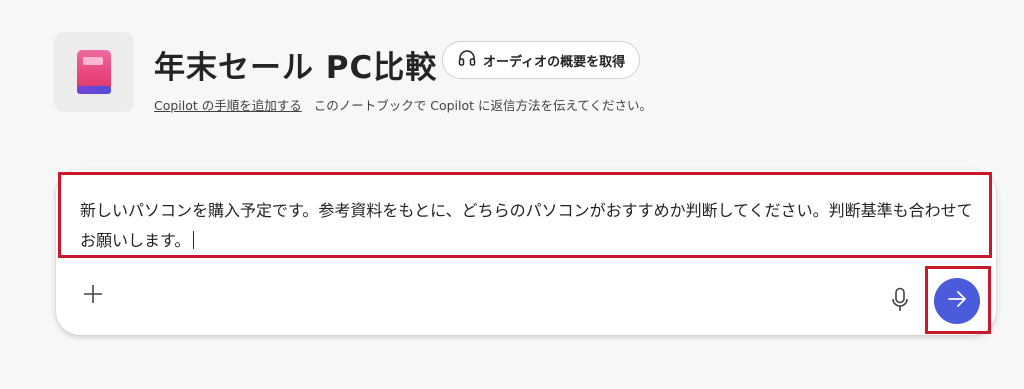 This screenshot has height=389, width=1024. What do you see at coordinates (94, 72) in the screenshot?
I see `notebook-icon` at bounding box center [94, 72].